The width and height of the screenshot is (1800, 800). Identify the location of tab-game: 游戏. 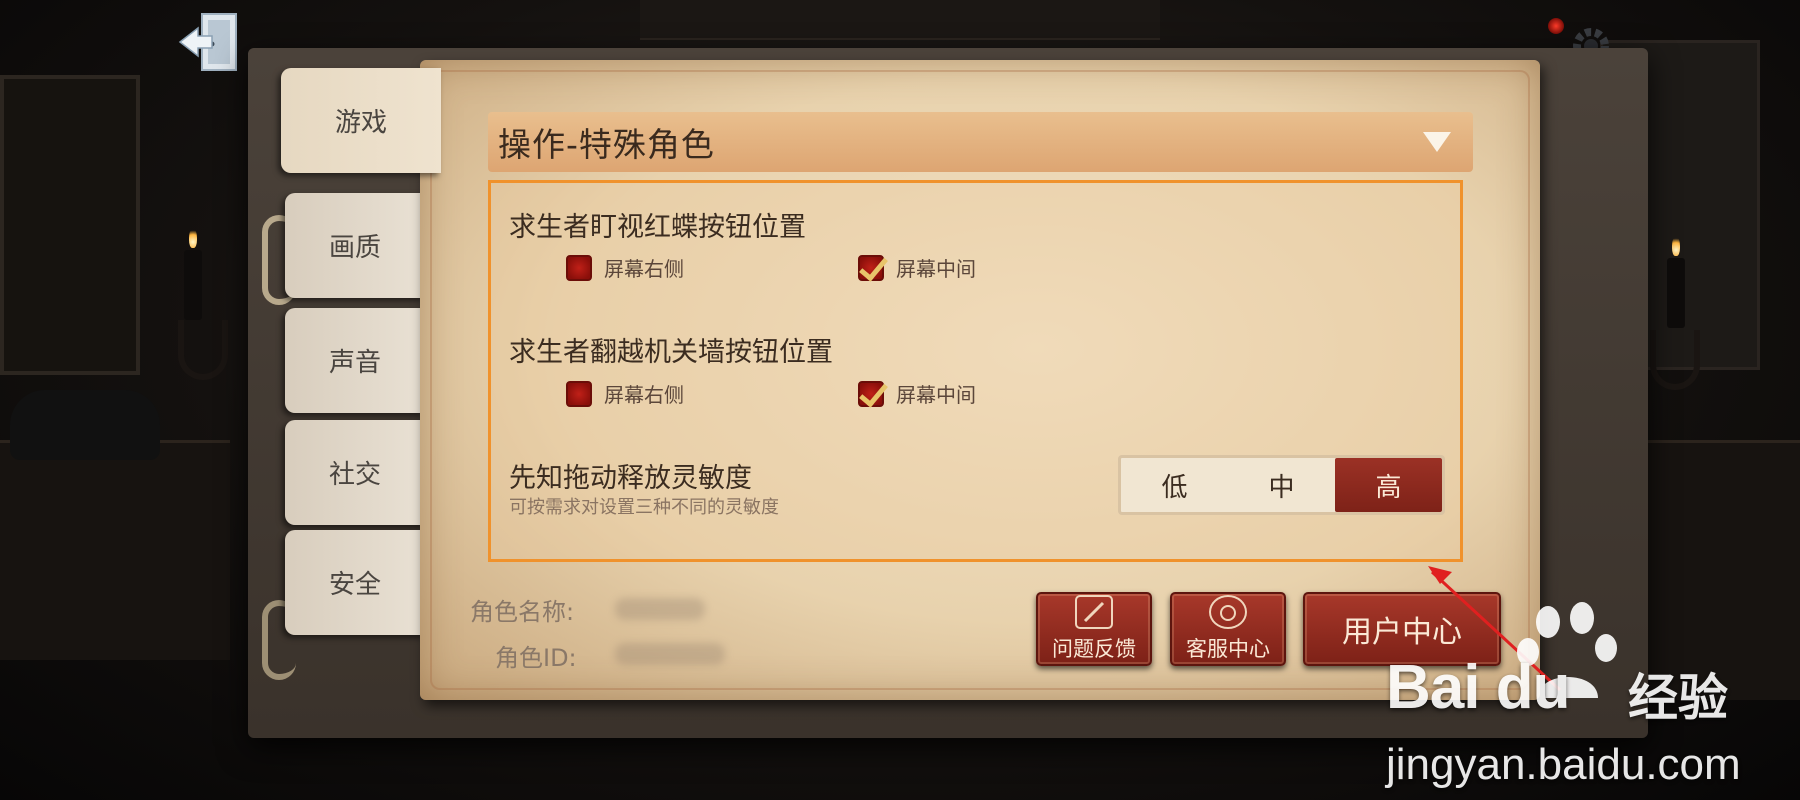
(361, 120).